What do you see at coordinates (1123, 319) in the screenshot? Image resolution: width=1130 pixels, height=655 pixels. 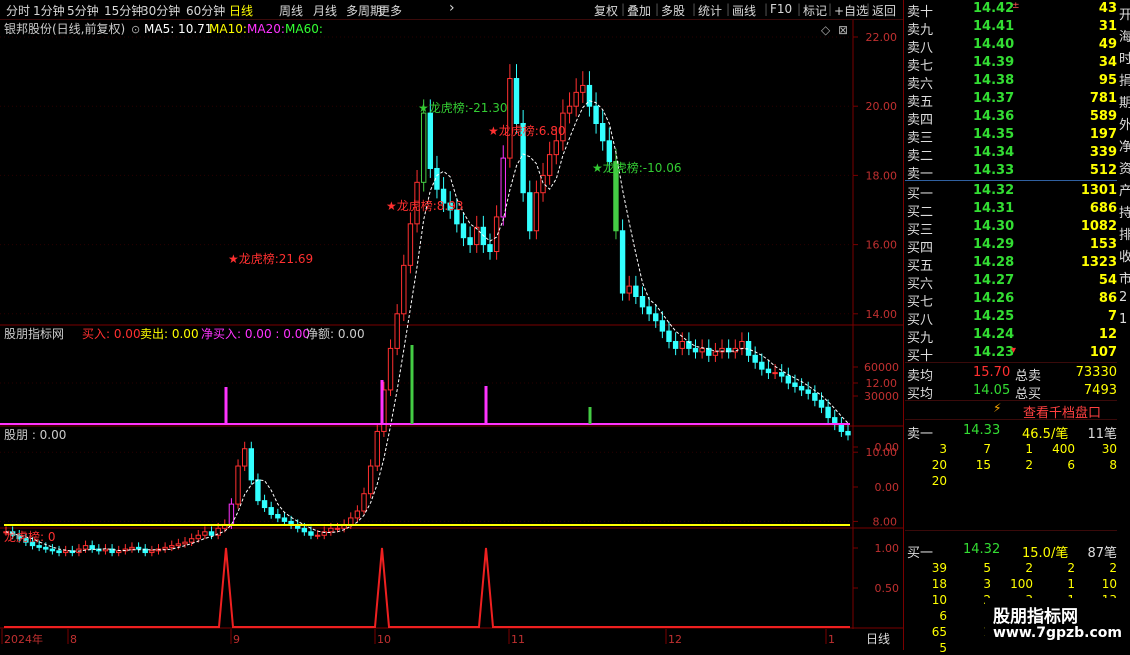 I see `edge-char: 1` at bounding box center [1123, 319].